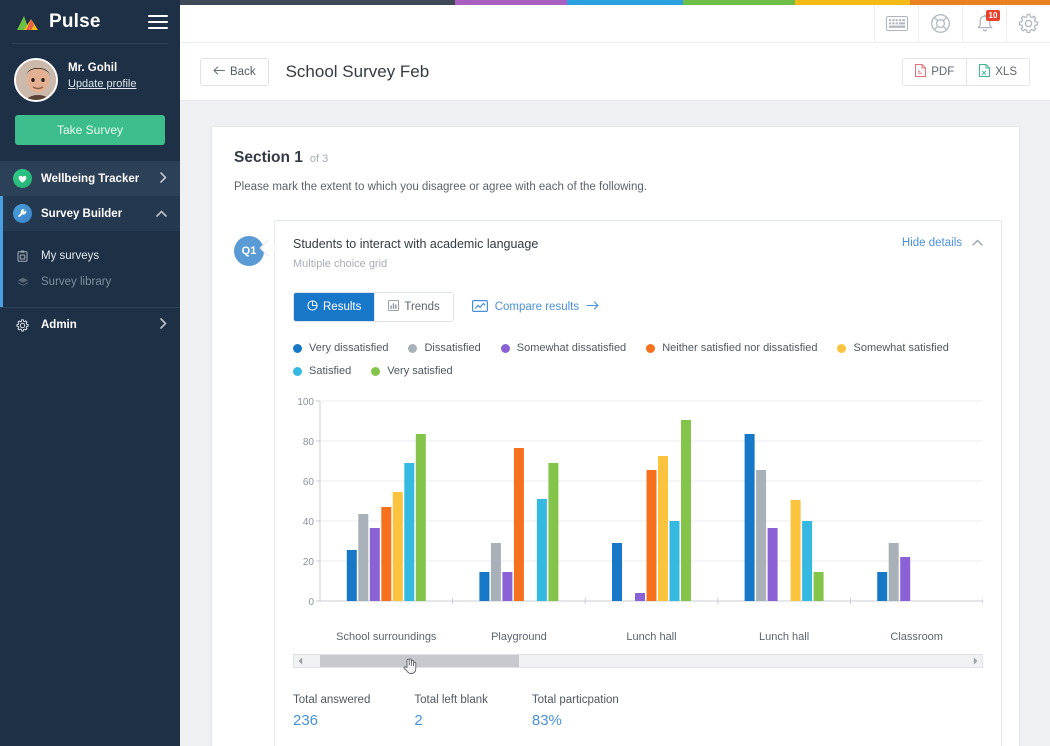 The height and width of the screenshot is (746, 1050). What do you see at coordinates (300, 661) in the screenshot?
I see `scroll-left-arrow-icon` at bounding box center [300, 661].